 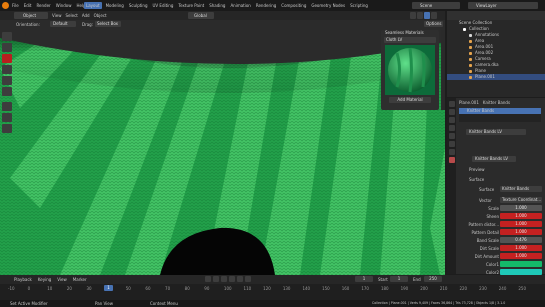 I want to click on world-properties-icon, so click(x=451, y=128).